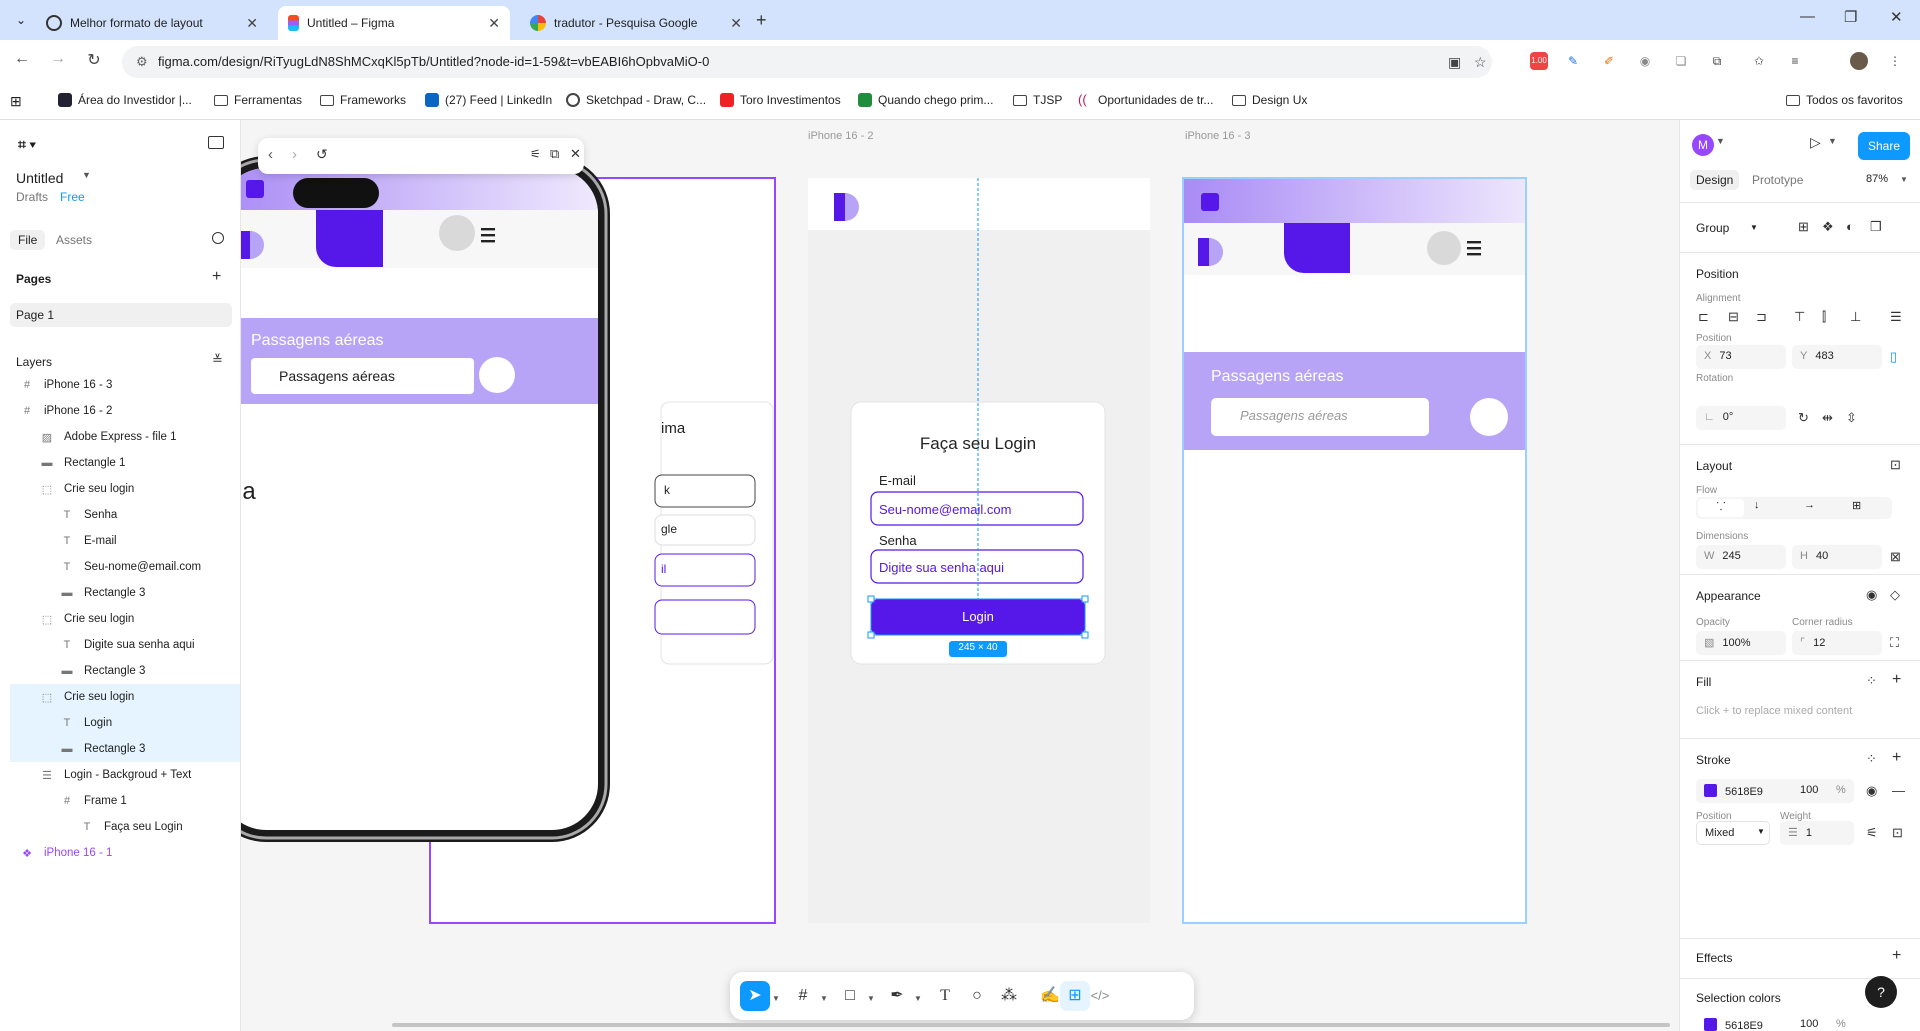 The height and width of the screenshot is (1031, 1920). Describe the element at coordinates (16, 101) in the screenshot. I see `apps-grid-icon: ⊞` at that location.